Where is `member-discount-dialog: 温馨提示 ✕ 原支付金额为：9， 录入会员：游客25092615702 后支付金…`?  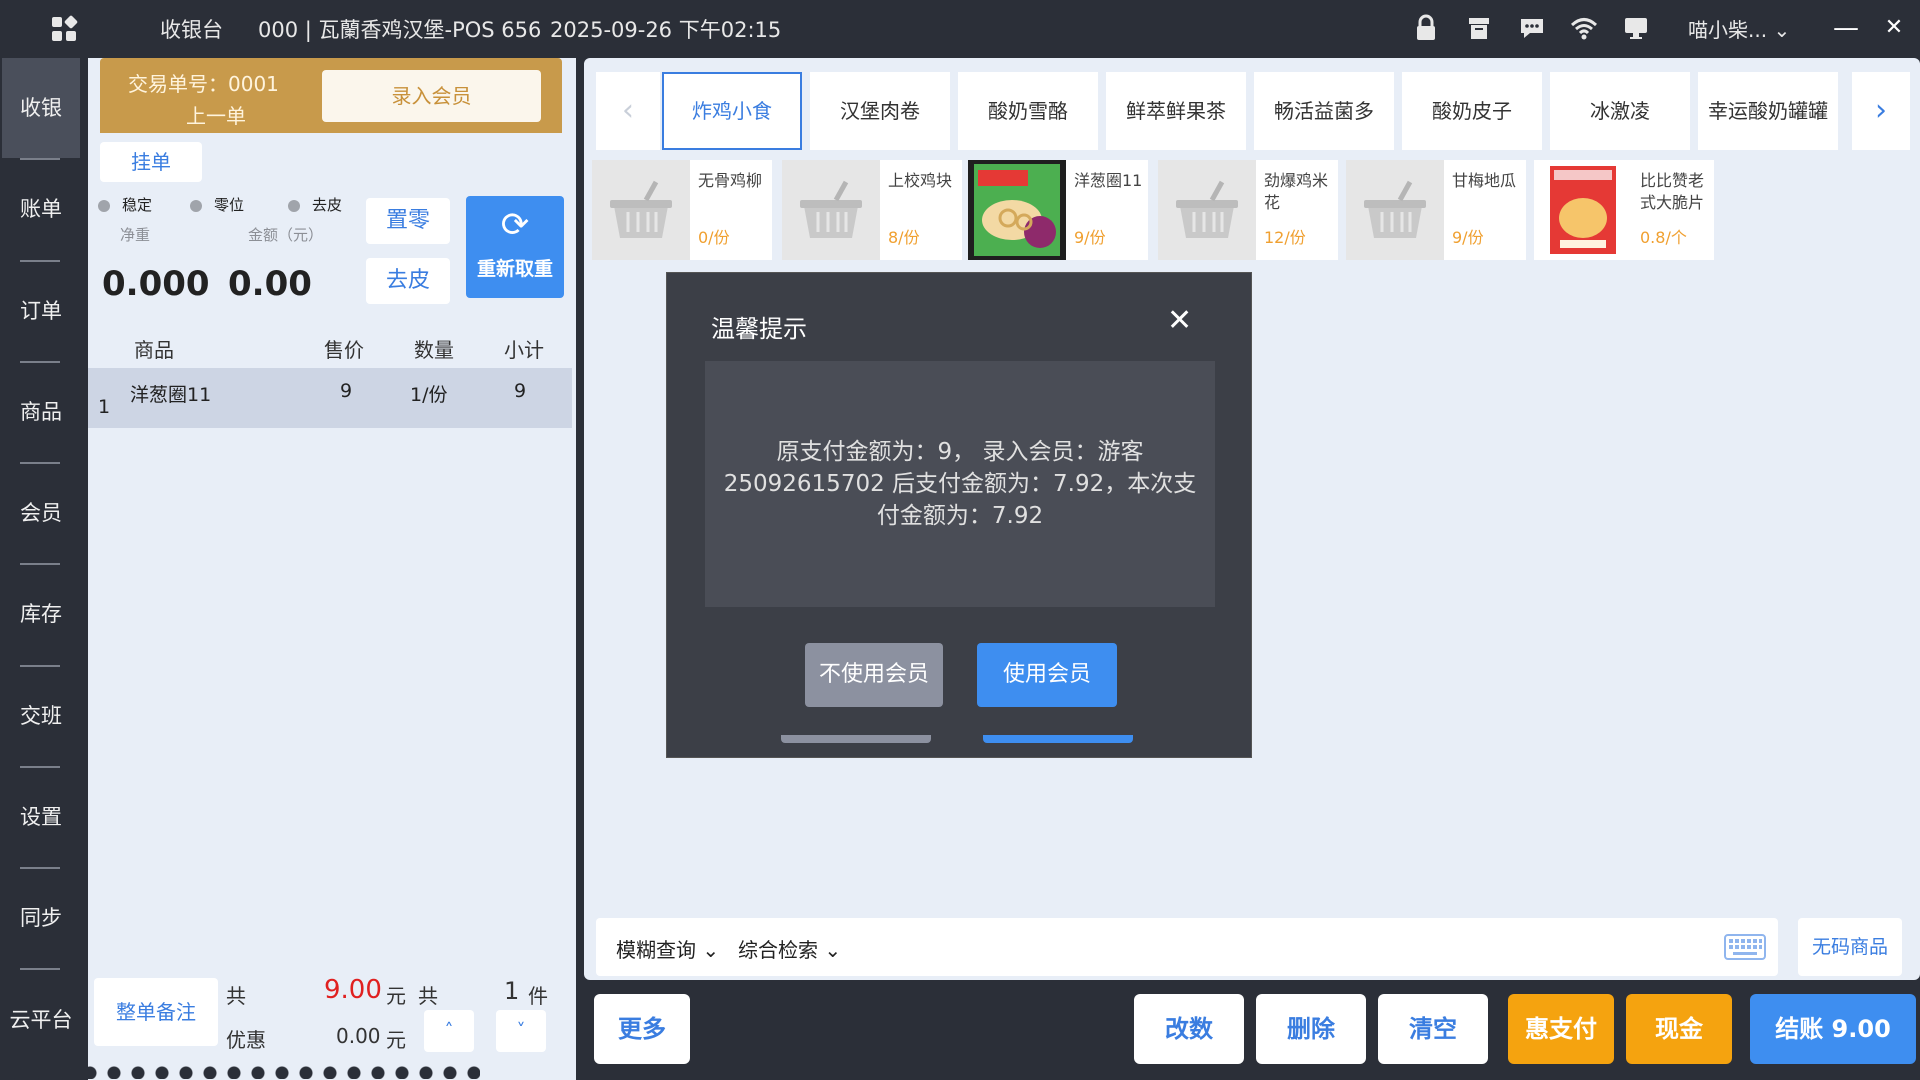 member-discount-dialog: 温馨提示 ✕ 原支付金额为：9， 录入会员：游客25092615702 后支付金… is located at coordinates (959, 515).